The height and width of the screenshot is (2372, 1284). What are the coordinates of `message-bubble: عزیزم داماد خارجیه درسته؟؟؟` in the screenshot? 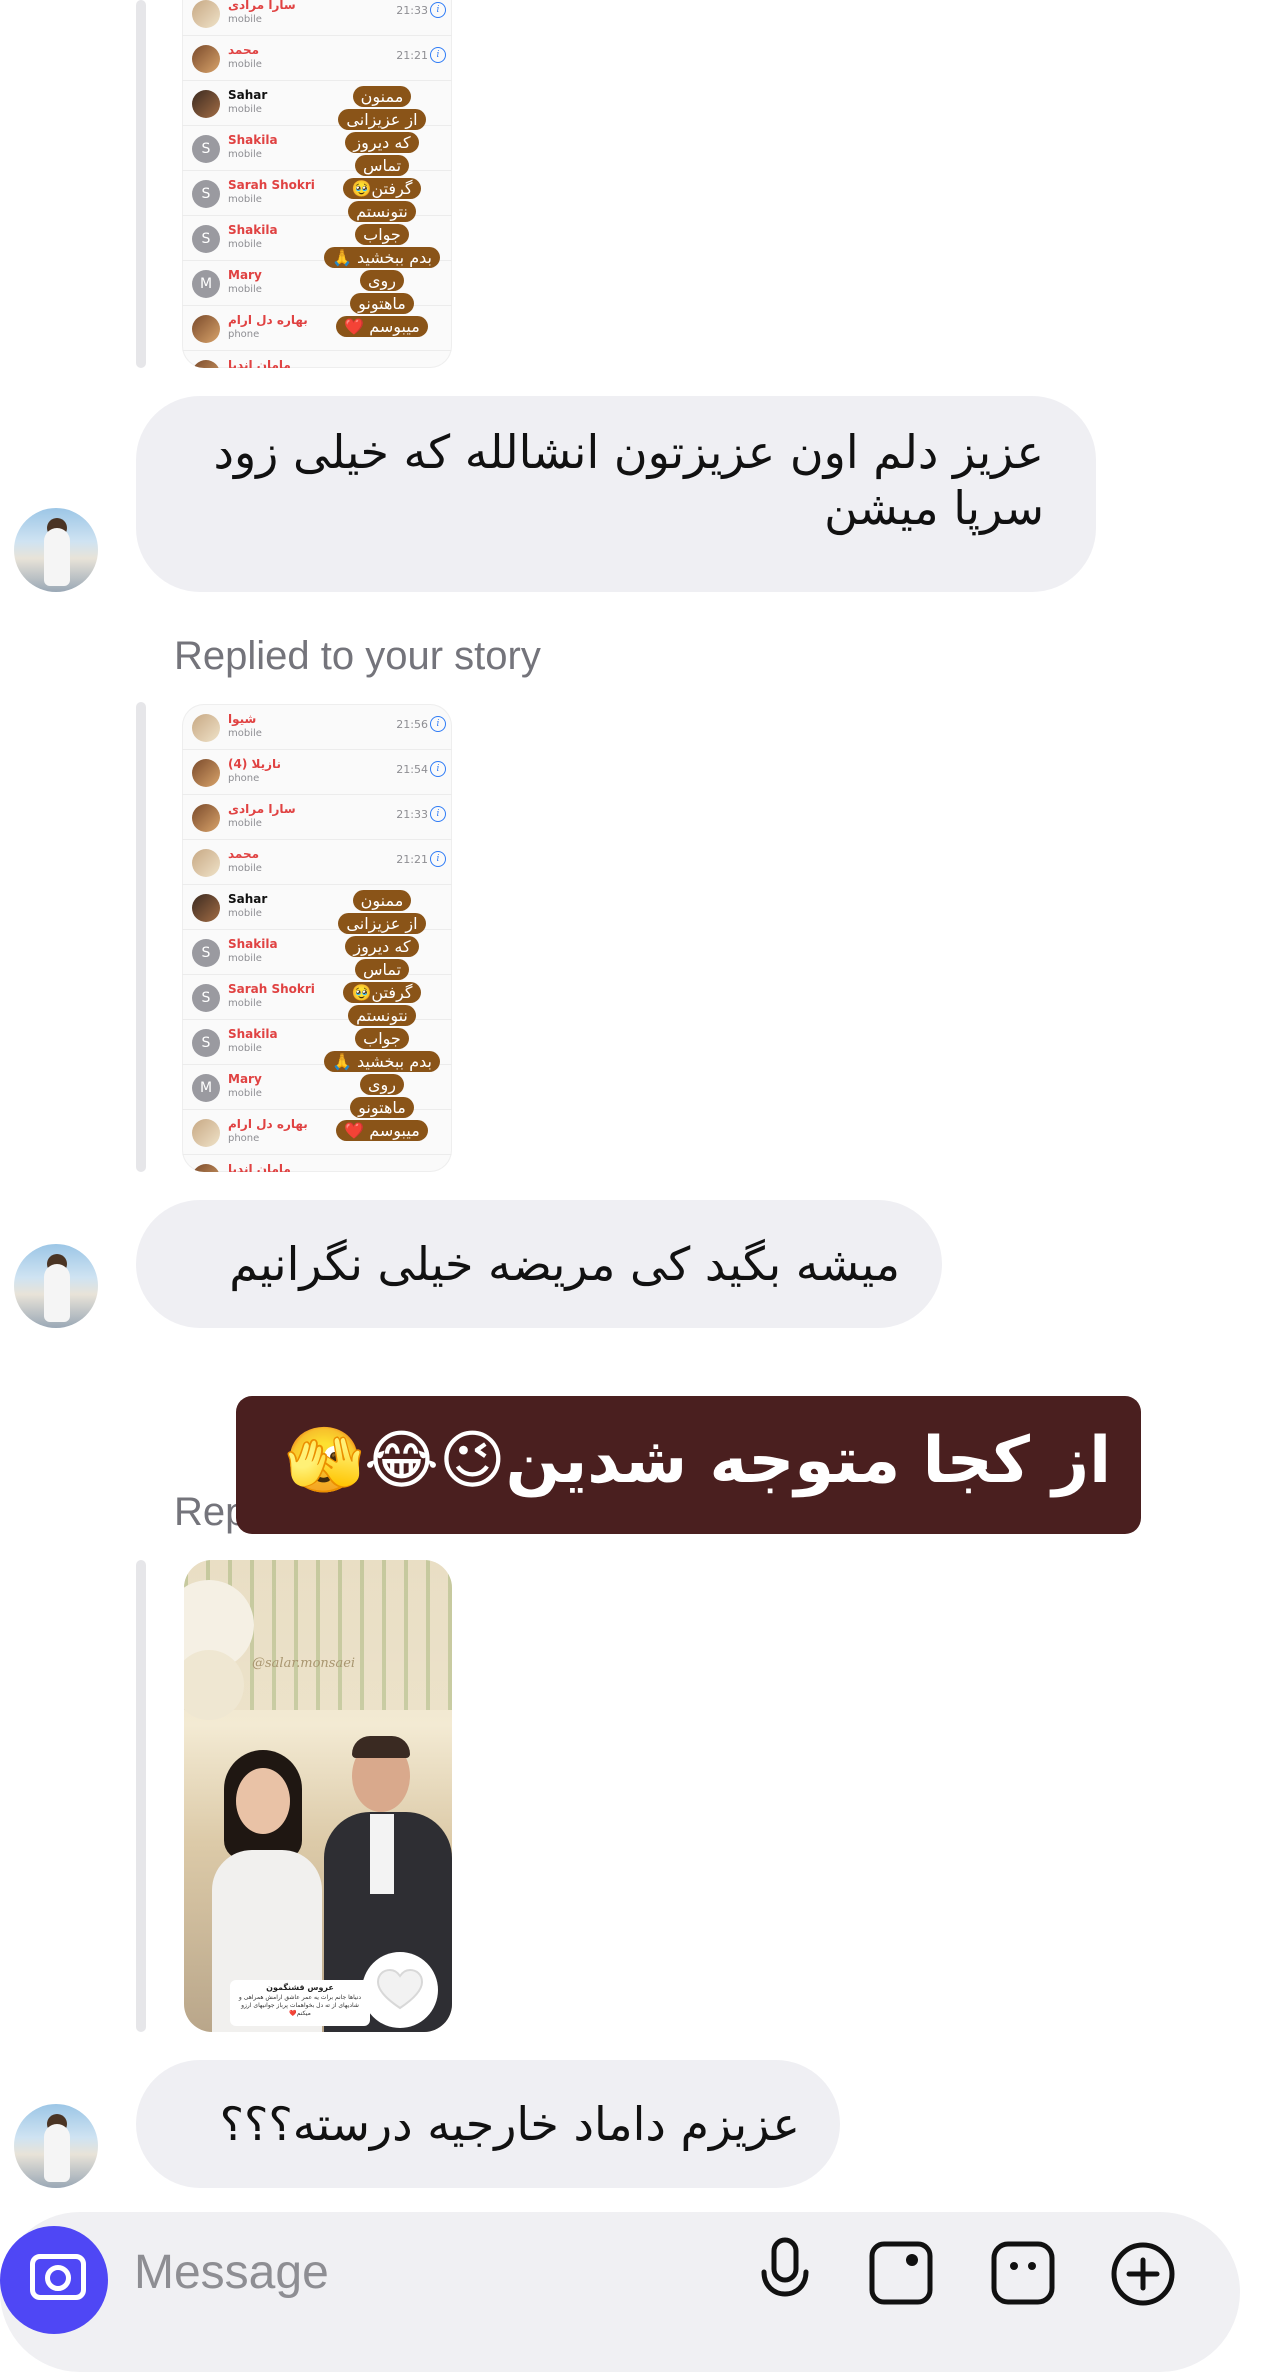 It's located at (488, 2124).